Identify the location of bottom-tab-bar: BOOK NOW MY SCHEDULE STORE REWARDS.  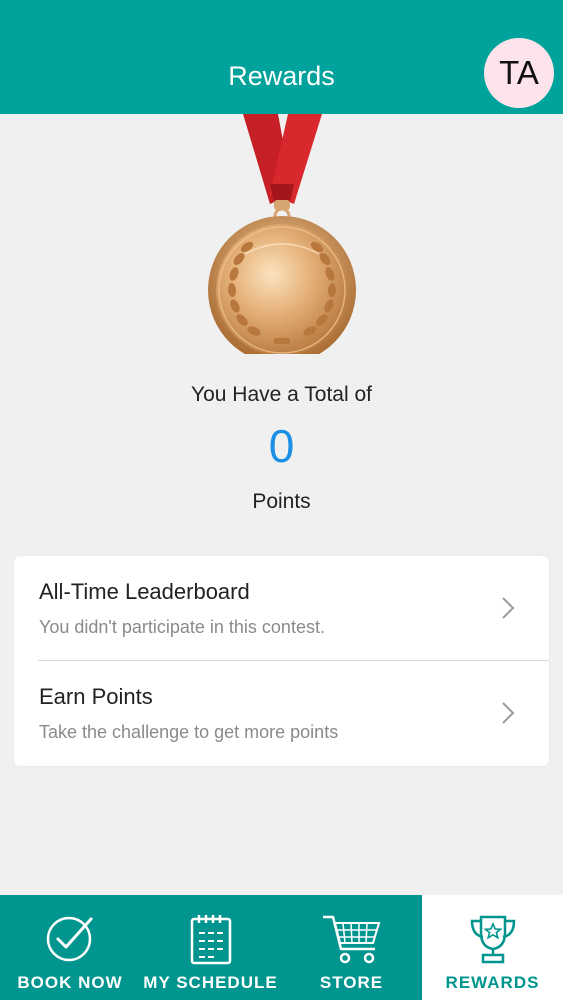
(281, 947).